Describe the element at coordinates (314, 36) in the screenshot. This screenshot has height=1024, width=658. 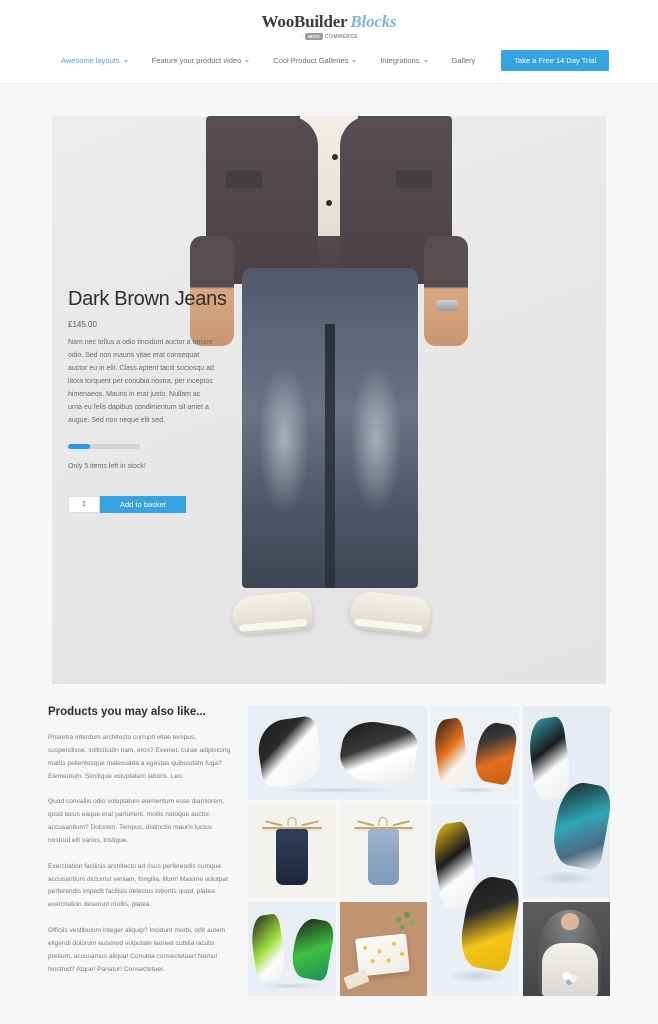
I see `woo-badge: WOO` at that location.